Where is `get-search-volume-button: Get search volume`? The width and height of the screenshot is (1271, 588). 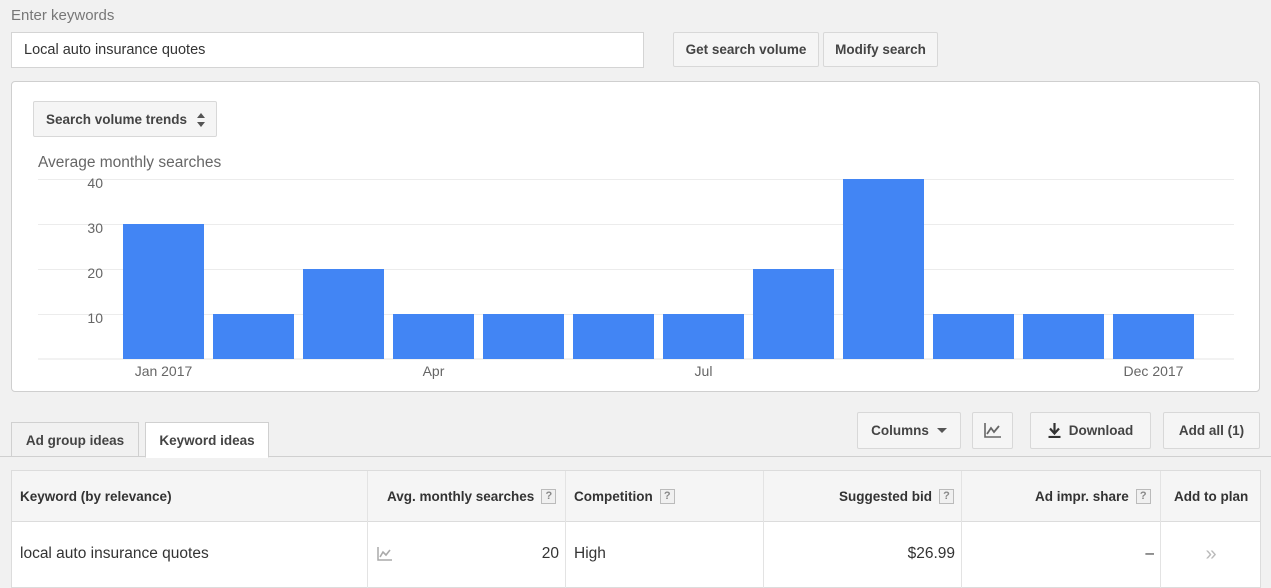 get-search-volume-button: Get search volume is located at coordinates (746, 49).